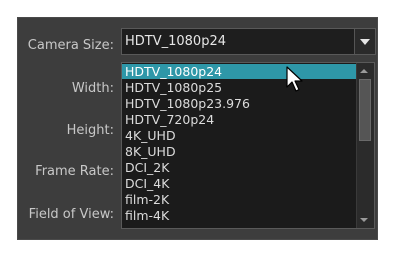 This screenshot has height=253, width=396. Describe the element at coordinates (239, 103) in the screenshot. I see `dropdown-option-hdtv-1080p23976: HDTV_1080p23.976` at that location.